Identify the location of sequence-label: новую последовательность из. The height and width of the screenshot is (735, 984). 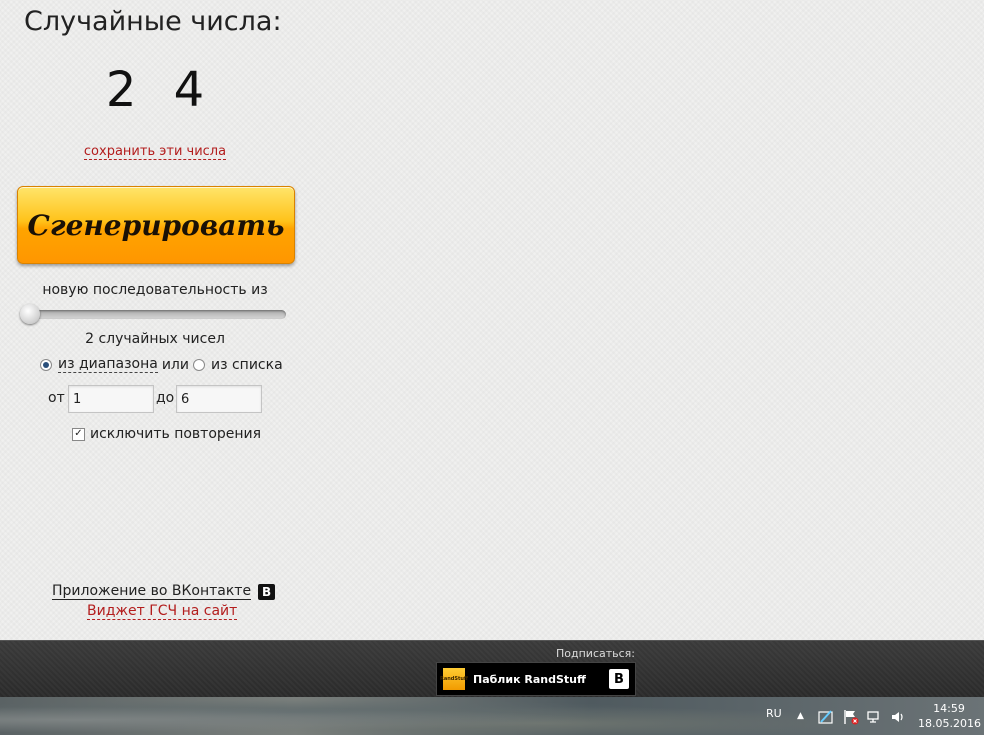
(155, 290).